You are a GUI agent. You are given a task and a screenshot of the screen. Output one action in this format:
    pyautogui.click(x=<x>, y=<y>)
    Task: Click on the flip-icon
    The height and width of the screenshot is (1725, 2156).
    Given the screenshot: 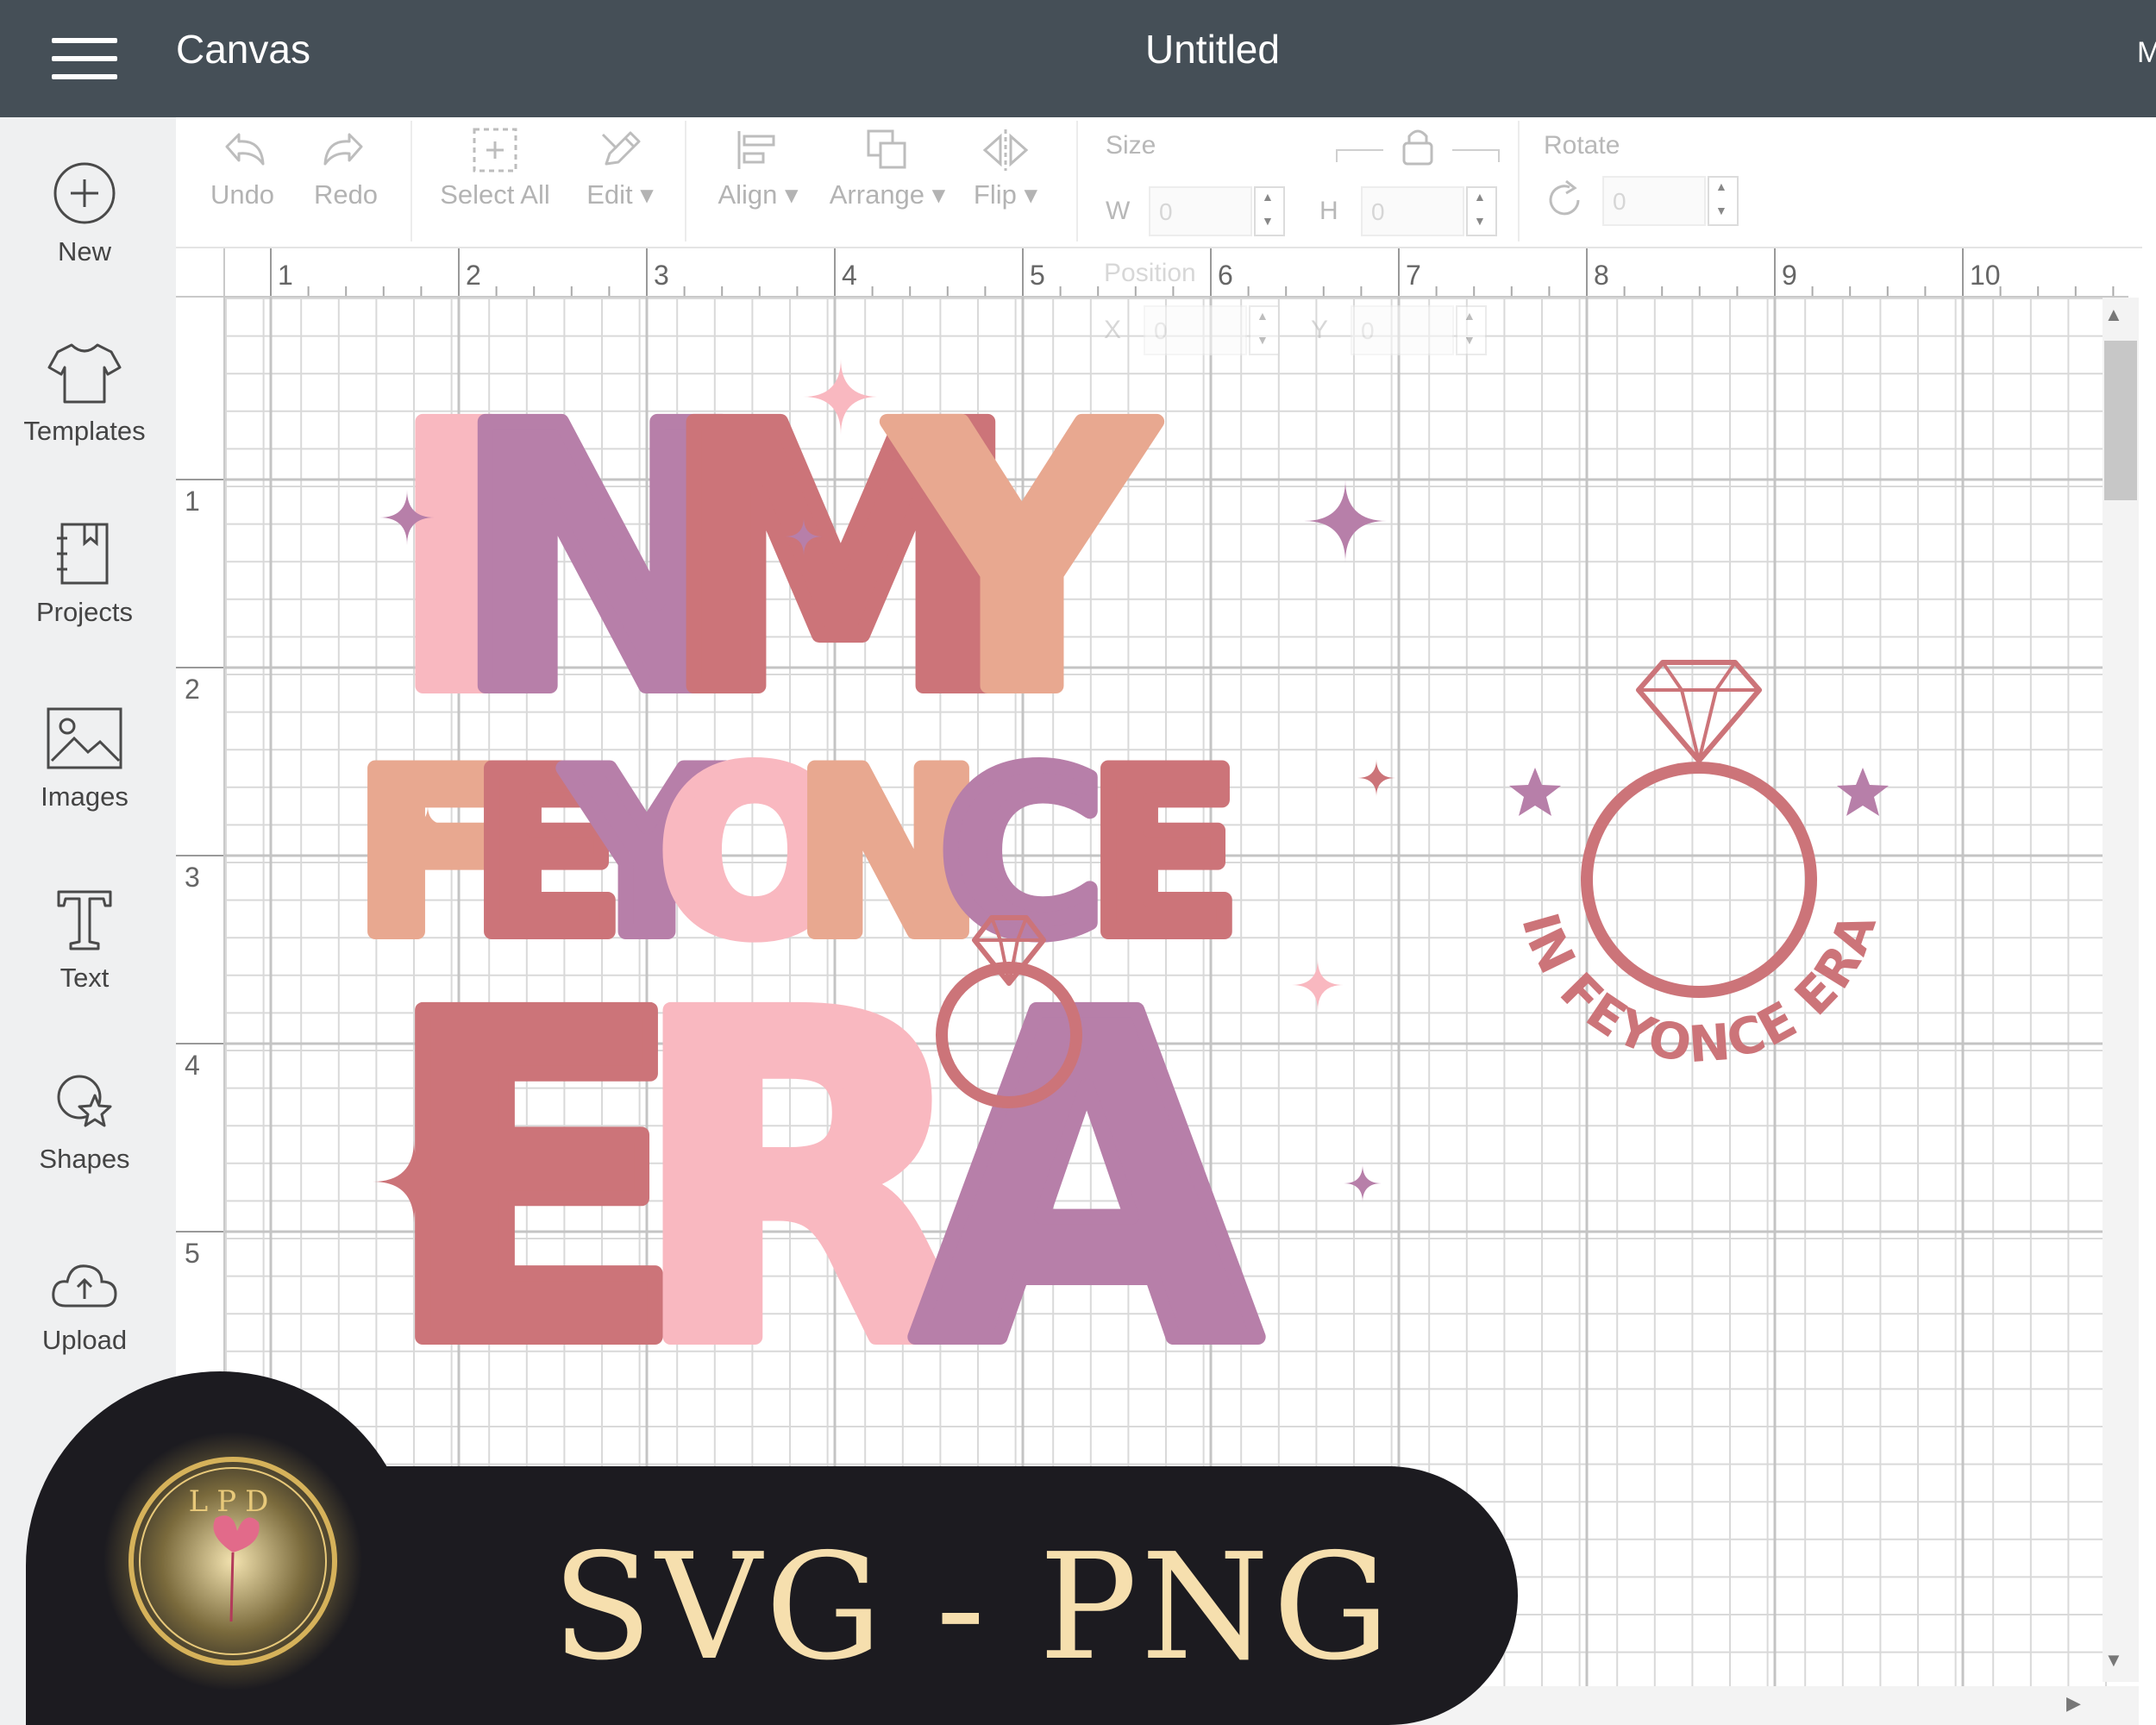 What is the action you would take?
    pyautogui.click(x=1005, y=150)
    